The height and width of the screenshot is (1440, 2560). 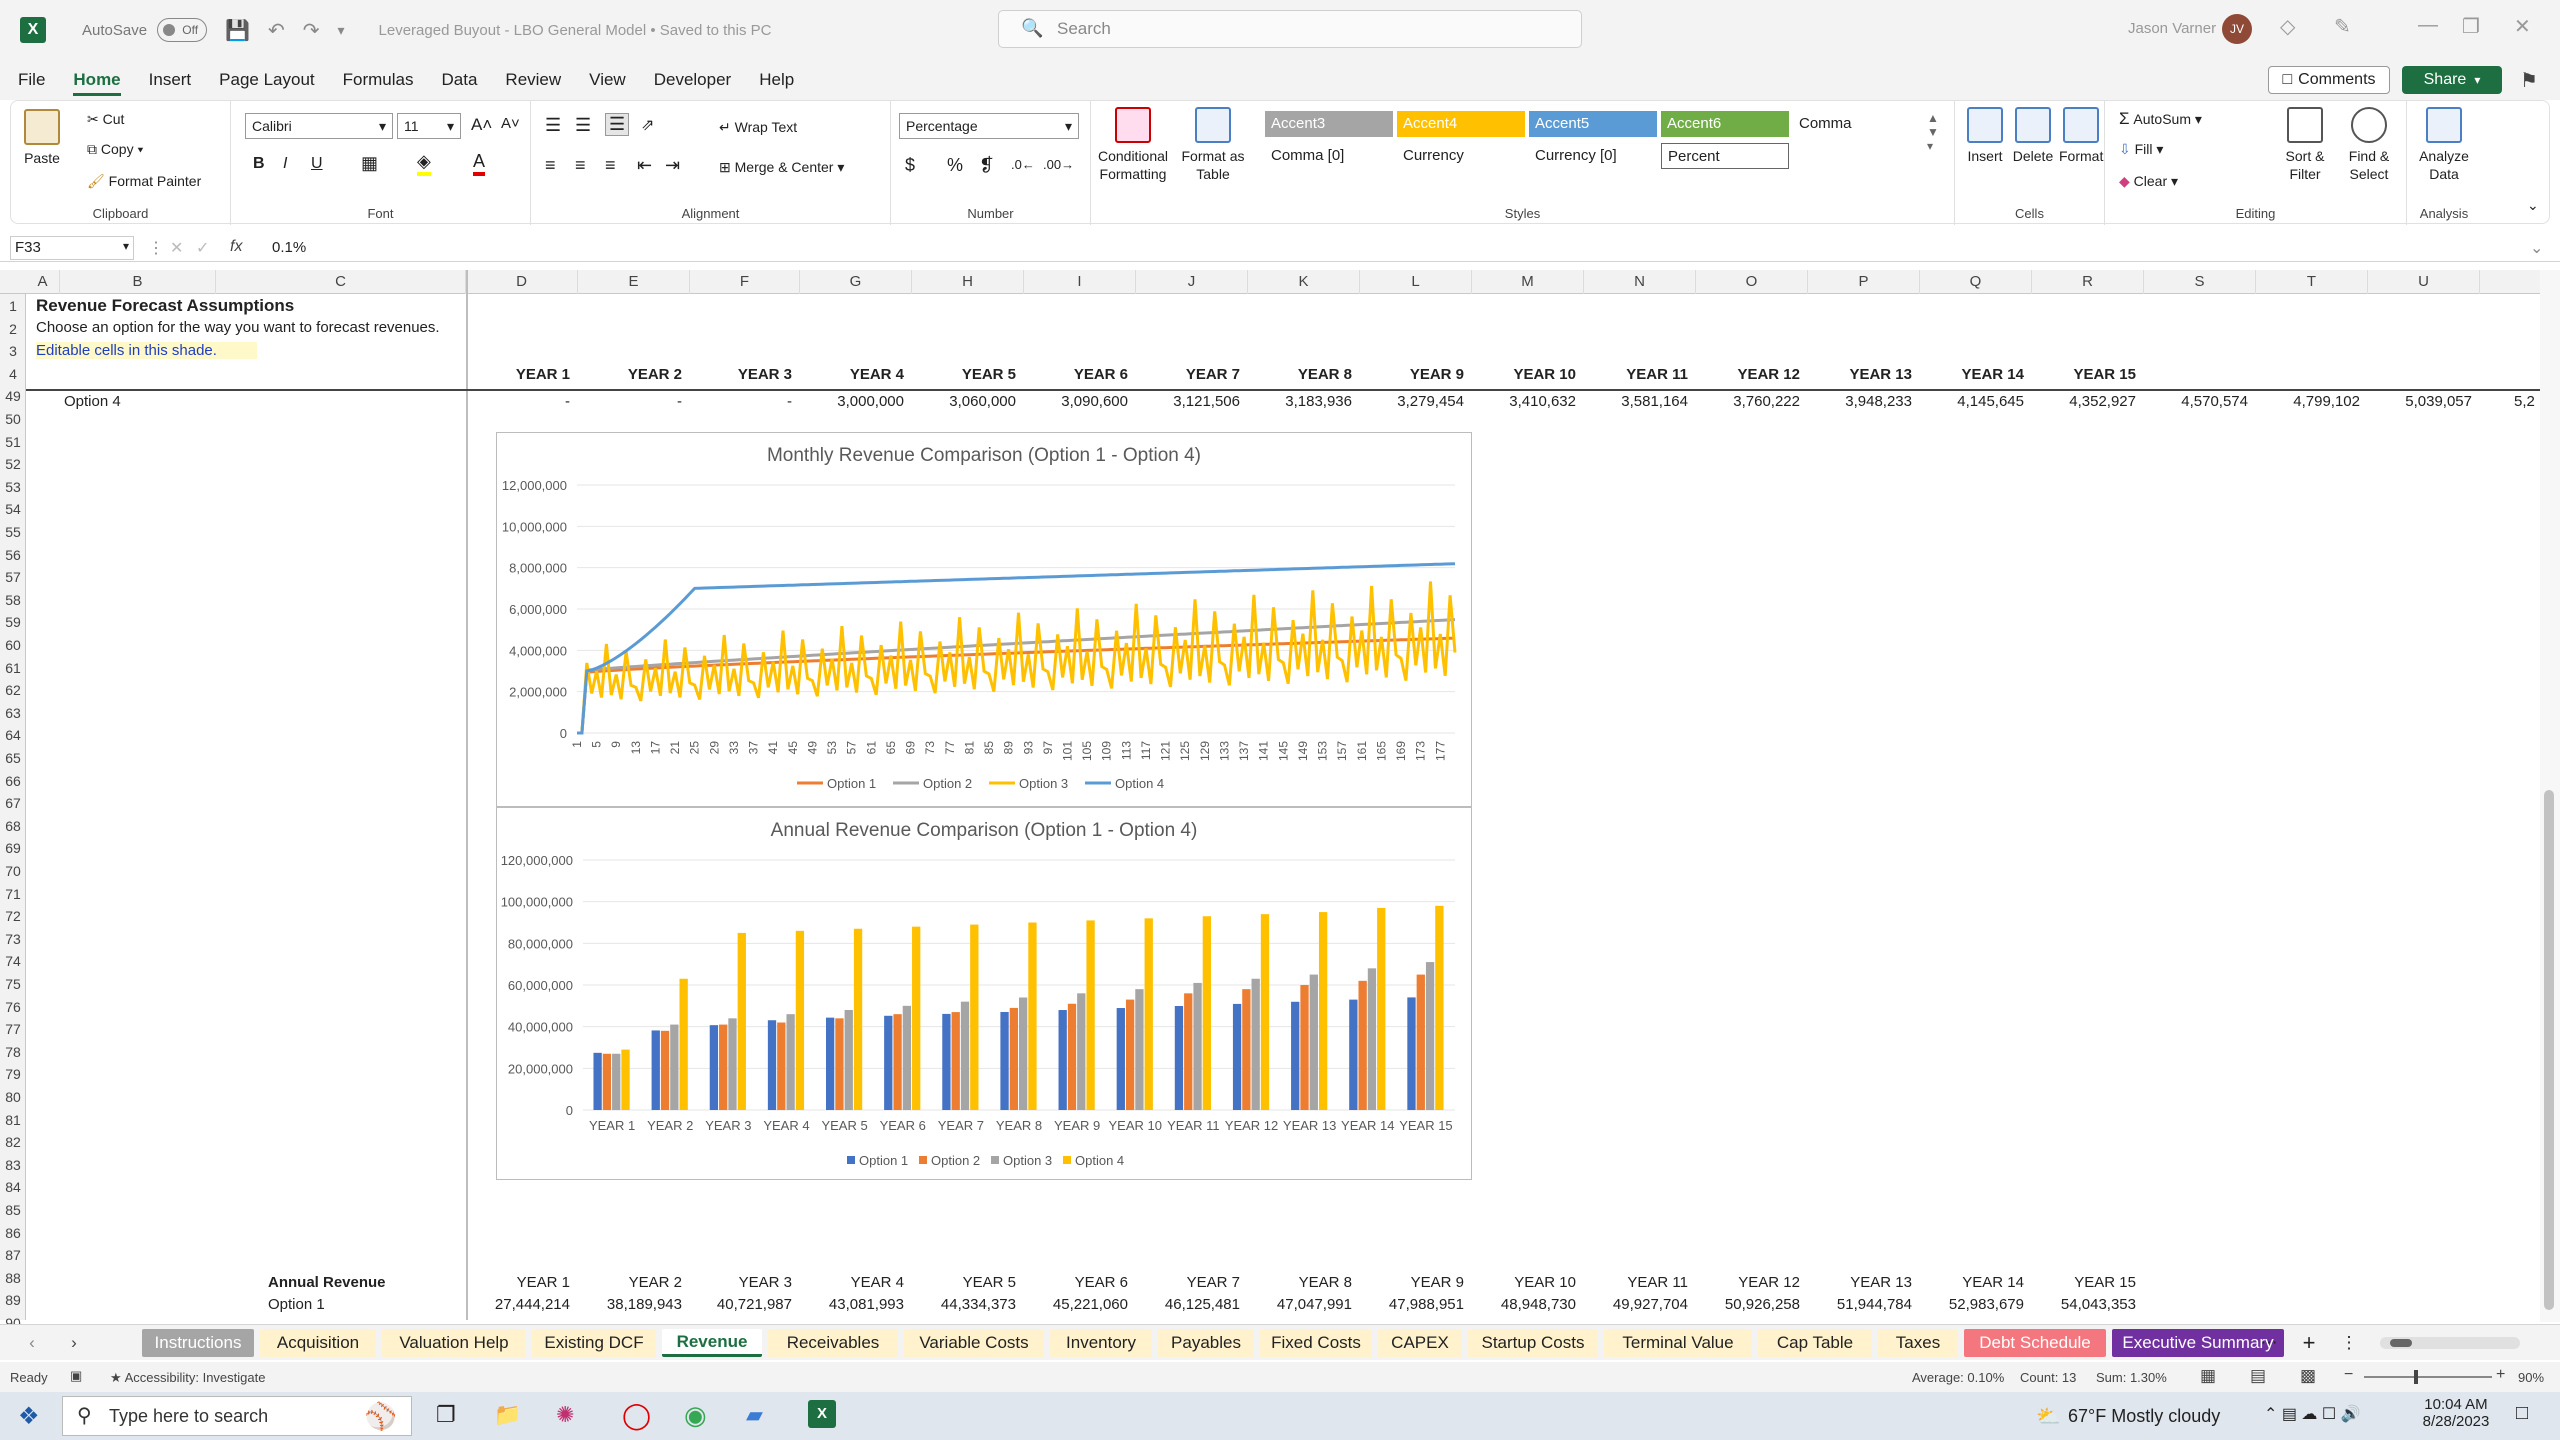 I want to click on windows-start-icon: ❖, so click(x=29, y=1416).